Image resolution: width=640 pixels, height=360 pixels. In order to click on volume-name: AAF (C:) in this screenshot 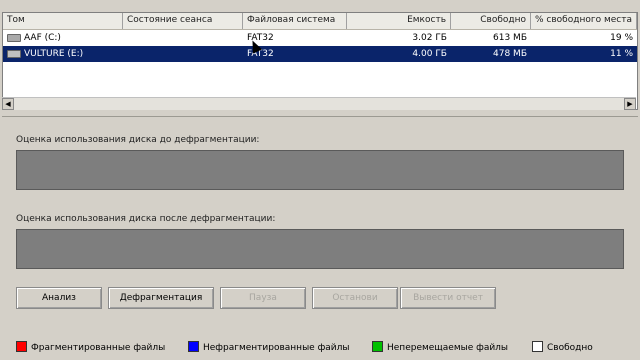, I will do `click(42, 38)`.